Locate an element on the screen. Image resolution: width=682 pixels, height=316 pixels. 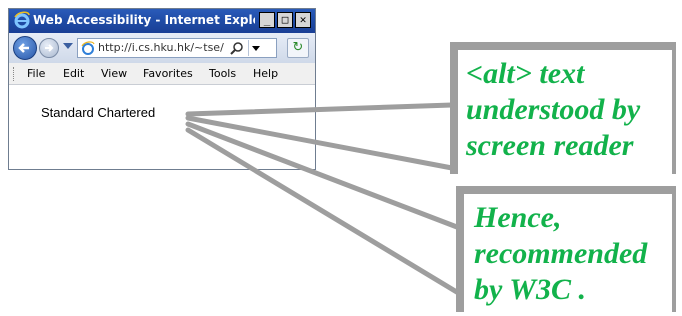
callout-line: recommended is located at coordinates (561, 253).